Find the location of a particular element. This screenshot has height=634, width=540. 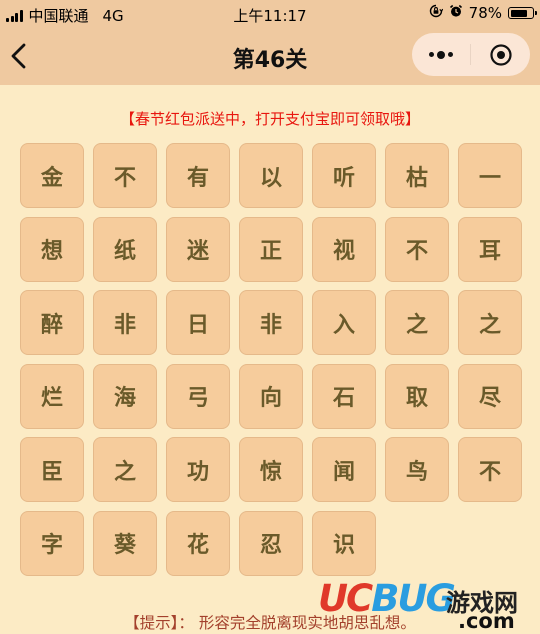

hint-text: 【提示】： 形容完全脱离现实地胡思乱想。 is located at coordinates (270, 623).